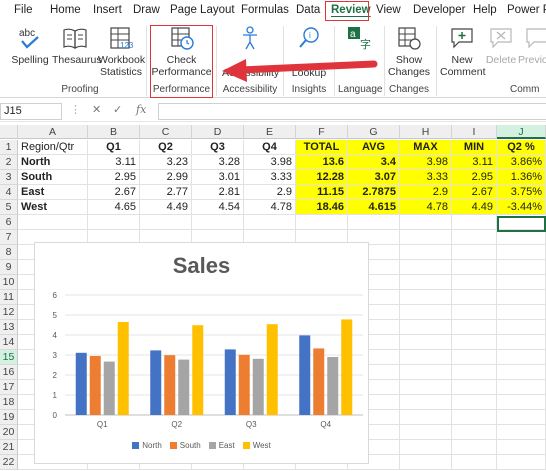 The image size is (546, 471). What do you see at coordinates (474, 147) in the screenshot?
I see `header-cell: MIN` at bounding box center [474, 147].